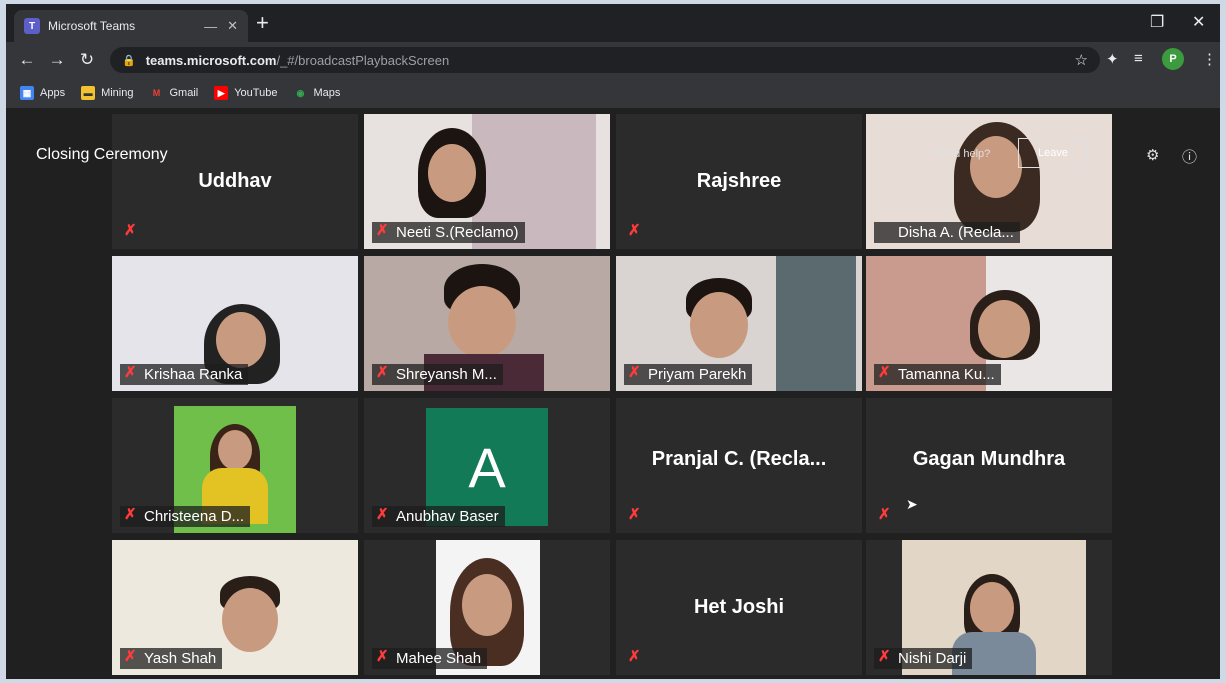  Describe the element at coordinates (102, 154) in the screenshot. I see `meeting-title: Closing Ceremony` at that location.